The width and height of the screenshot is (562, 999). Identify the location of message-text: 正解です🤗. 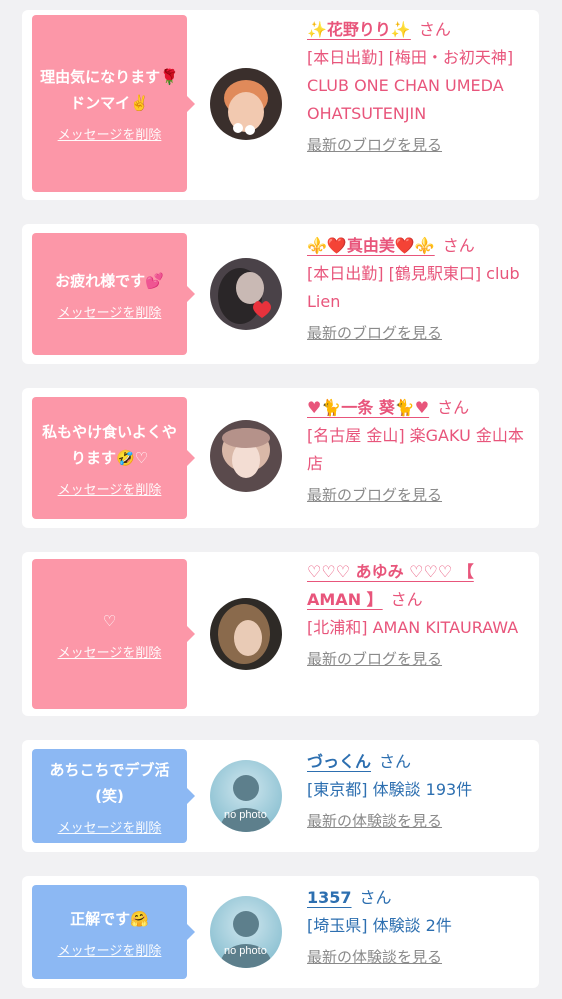
(109, 918).